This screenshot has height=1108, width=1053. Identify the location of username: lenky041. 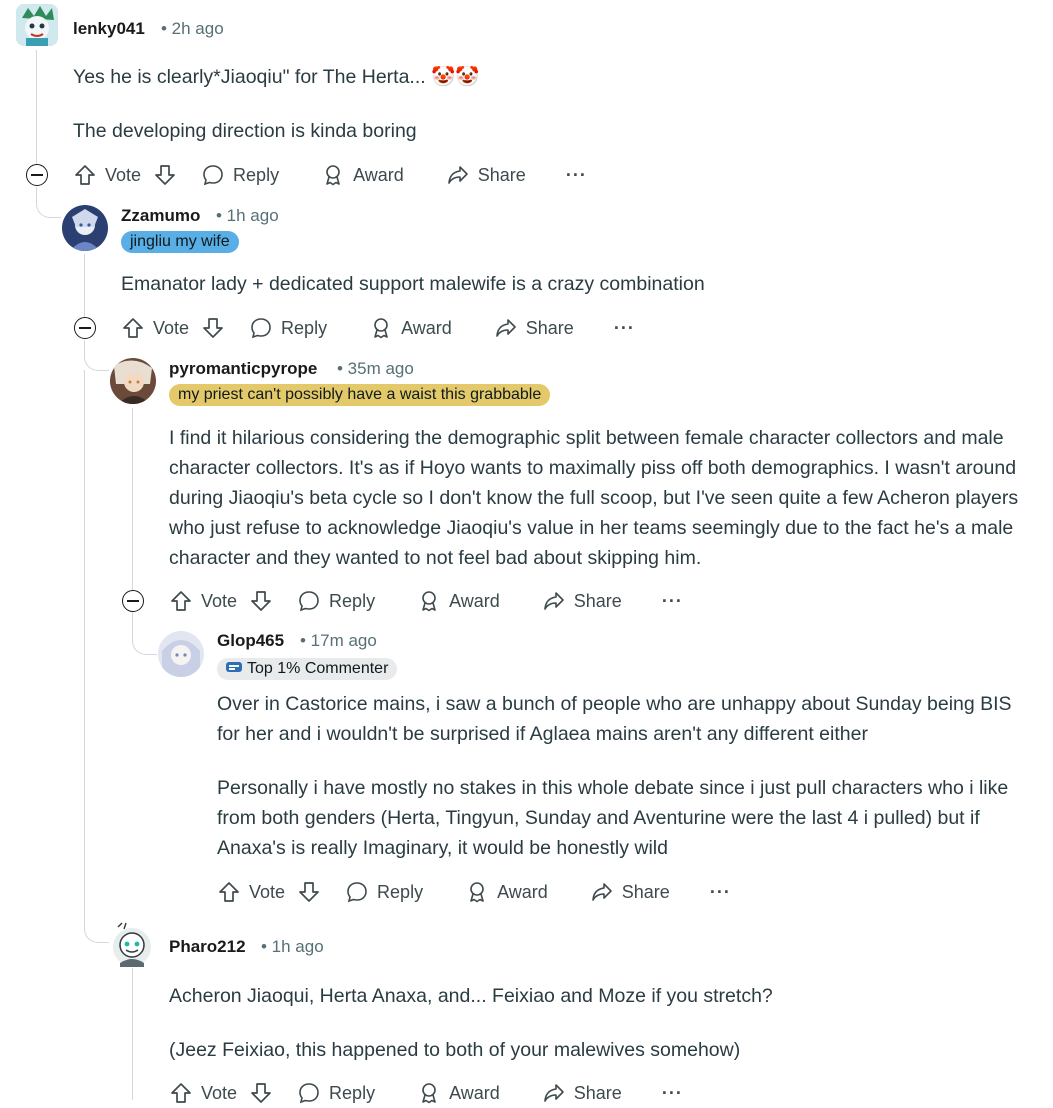
(109, 29).